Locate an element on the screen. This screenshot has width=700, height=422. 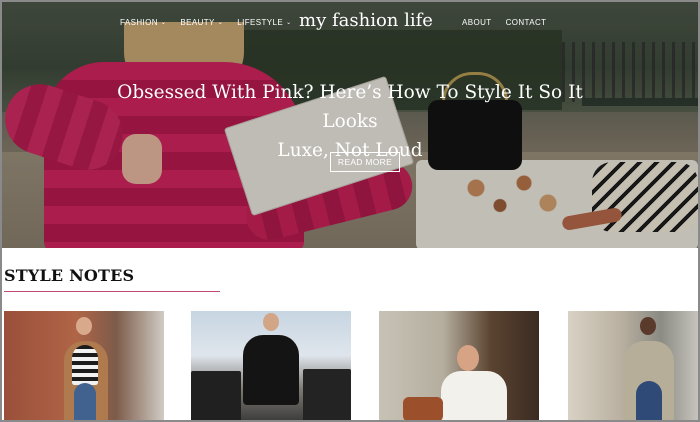
read-more-button: READ MORE is located at coordinates (365, 162).